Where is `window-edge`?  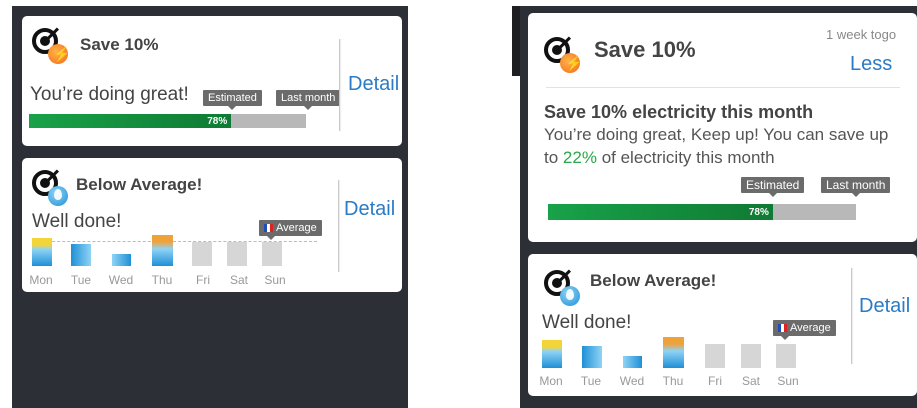 window-edge is located at coordinates (516, 41).